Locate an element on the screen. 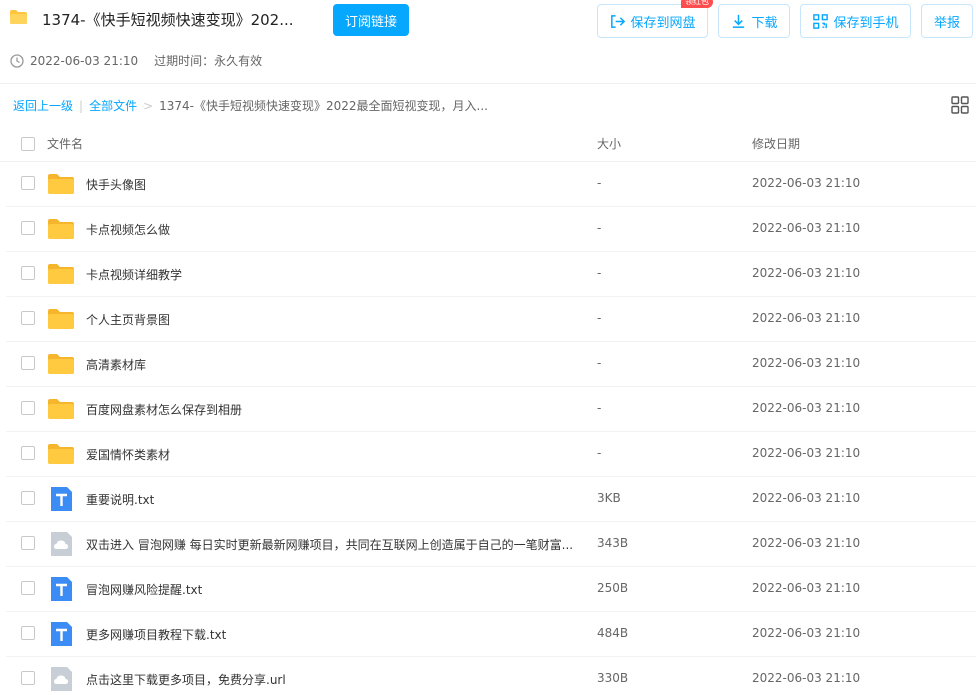 This screenshot has width=976, height=695. all-files-link: 全部文件 is located at coordinates (113, 105).